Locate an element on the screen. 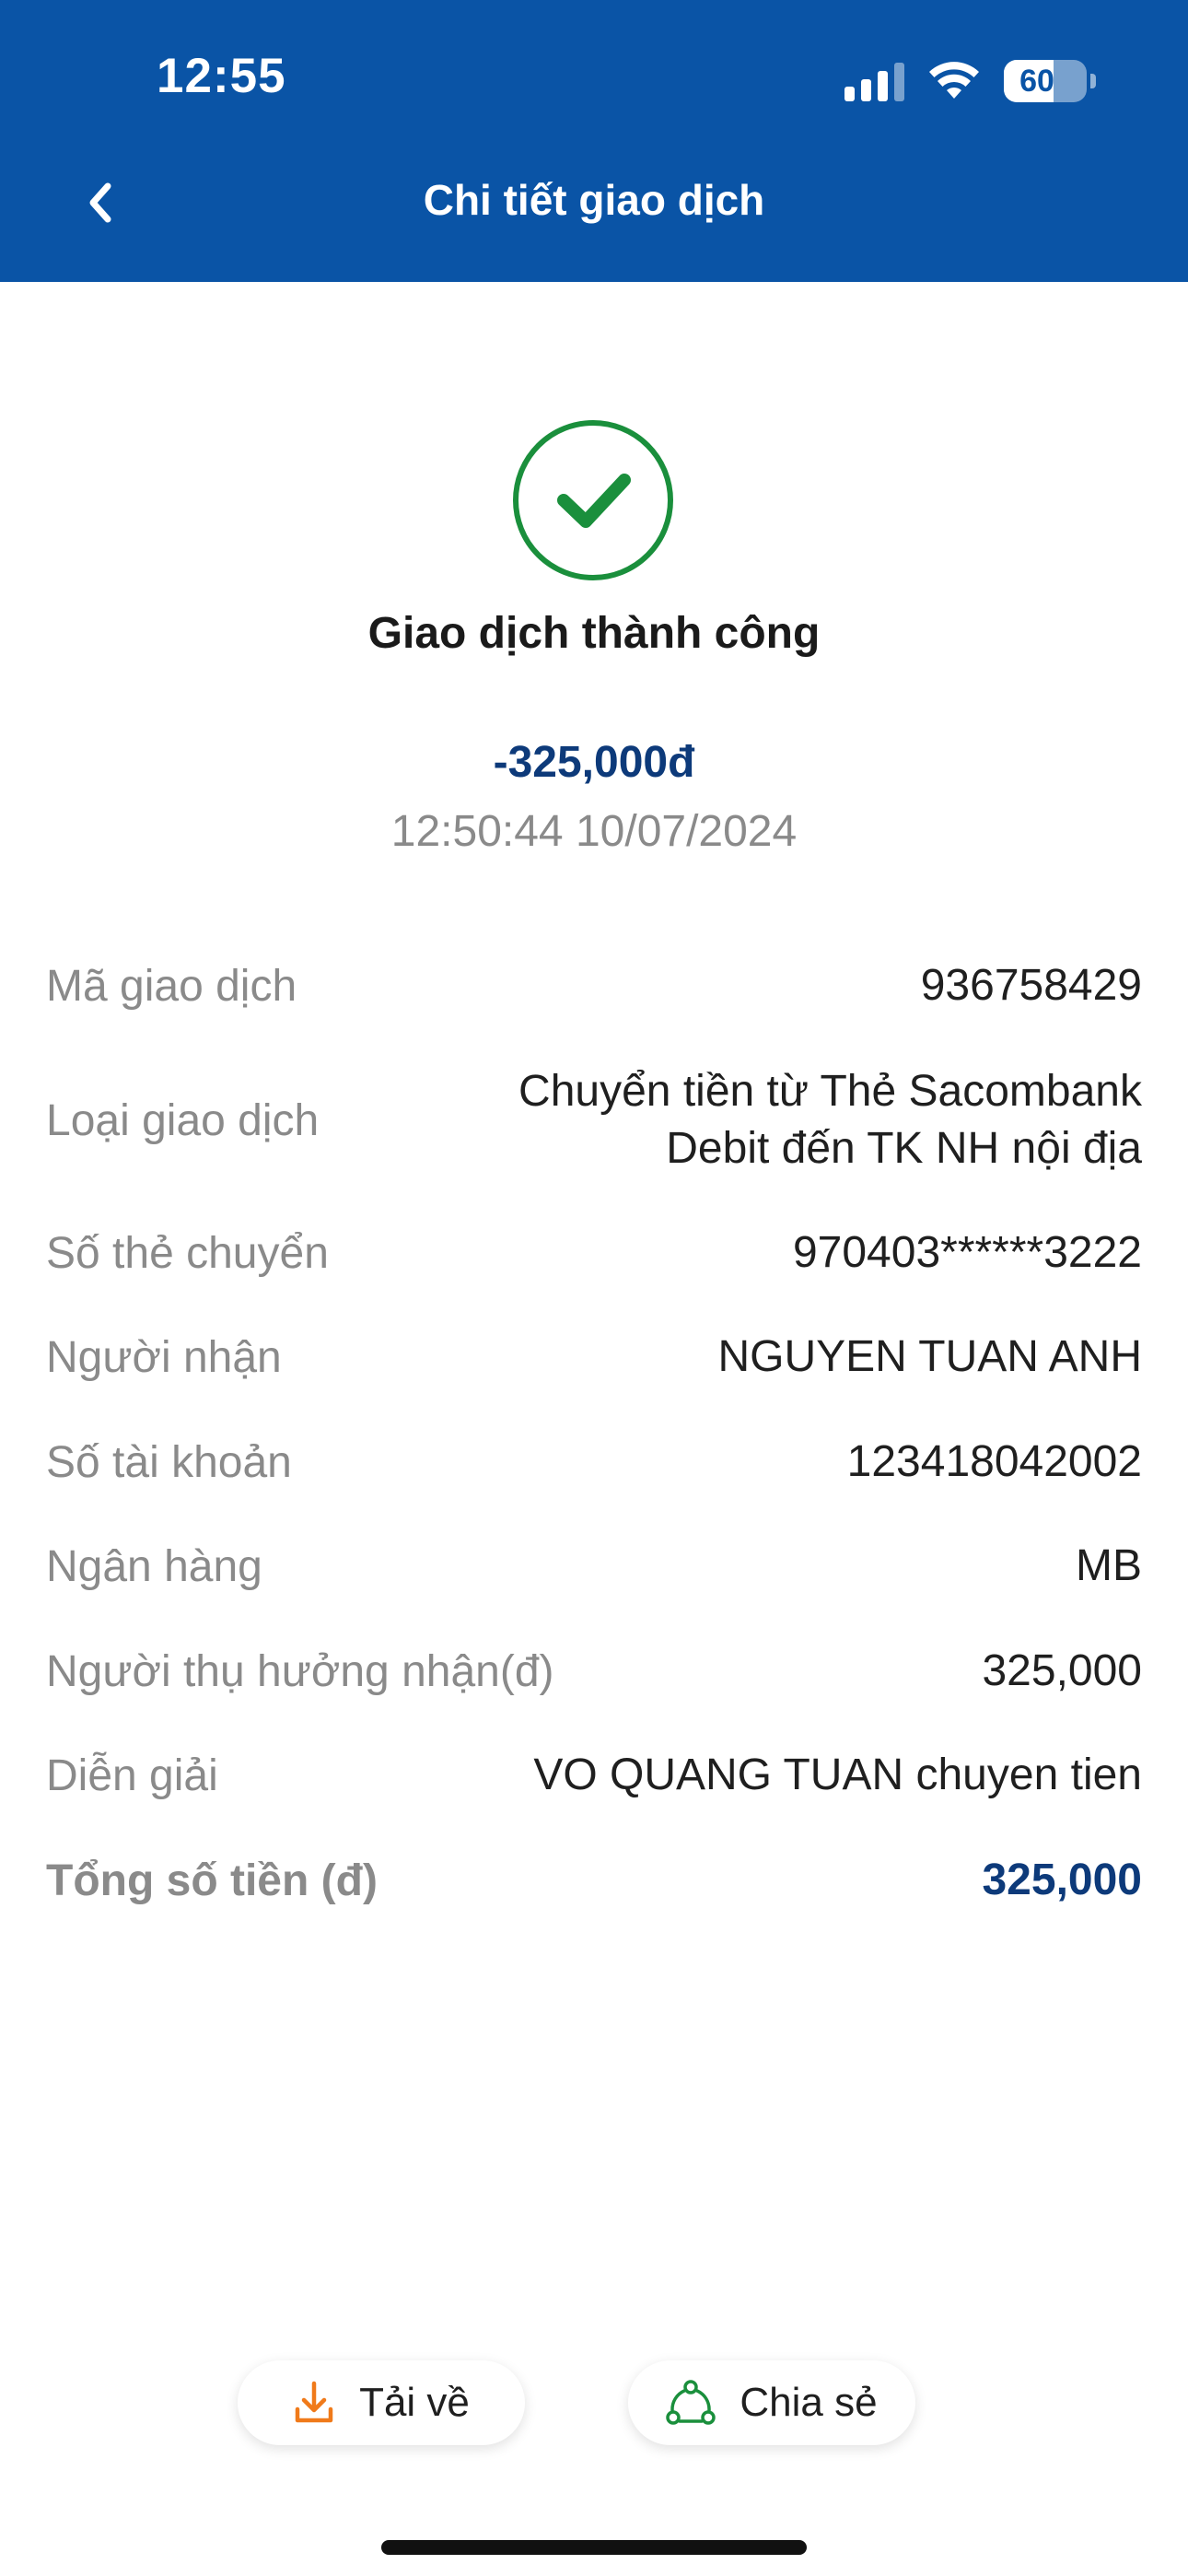 The height and width of the screenshot is (2576, 1188). detail-value: MB is located at coordinates (1109, 1565).